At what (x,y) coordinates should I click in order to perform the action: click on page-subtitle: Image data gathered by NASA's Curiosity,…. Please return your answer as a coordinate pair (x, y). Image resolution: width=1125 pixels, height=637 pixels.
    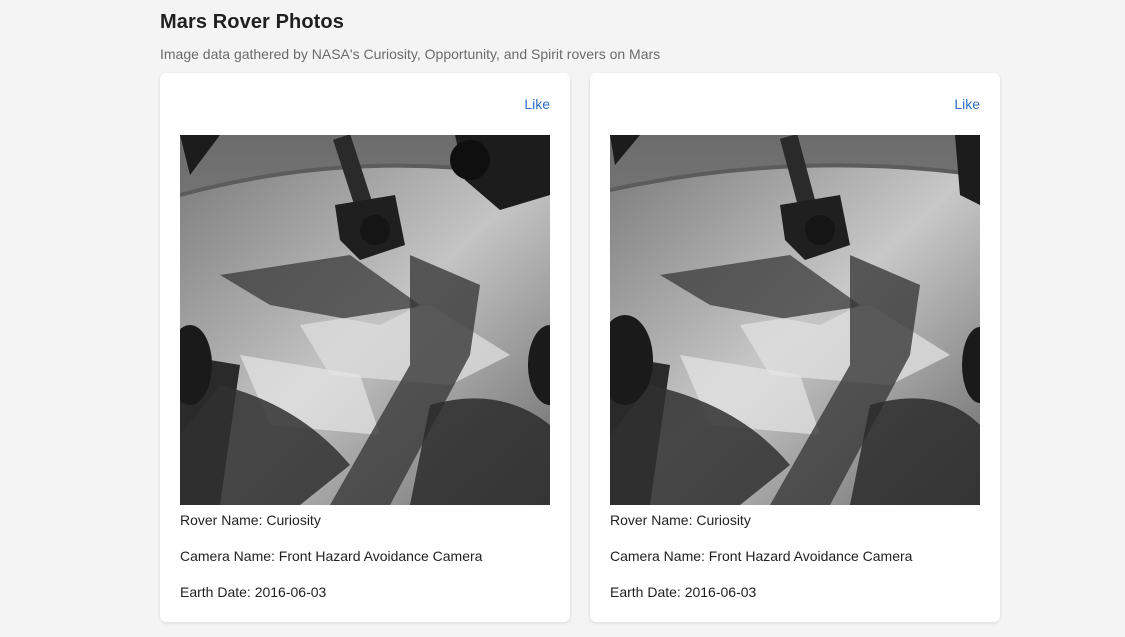
    Looking at the image, I should click on (410, 54).